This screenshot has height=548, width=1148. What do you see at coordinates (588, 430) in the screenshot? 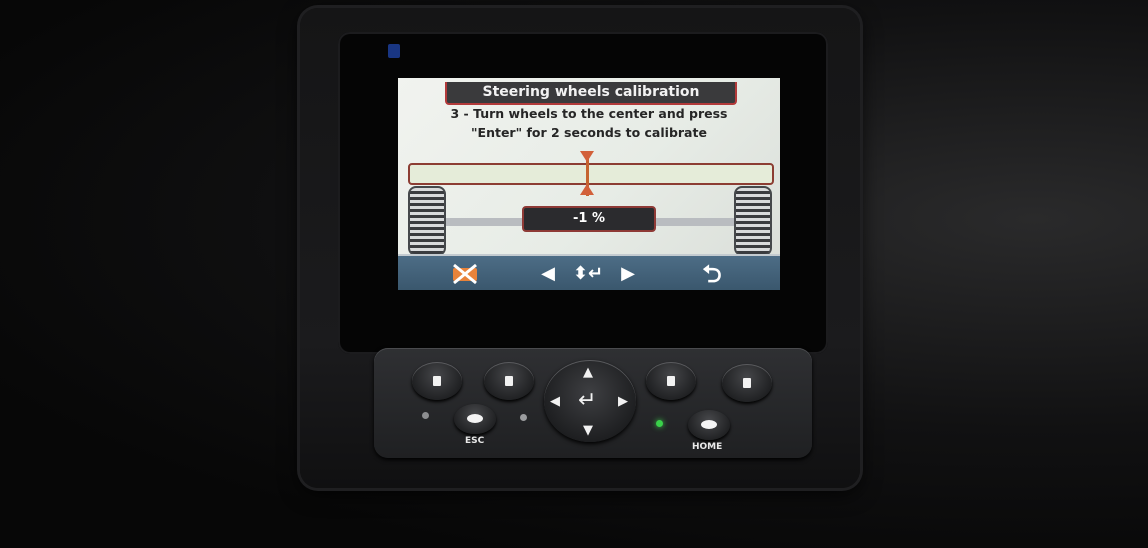
I see `dpad-down-icon: ▼` at bounding box center [588, 430].